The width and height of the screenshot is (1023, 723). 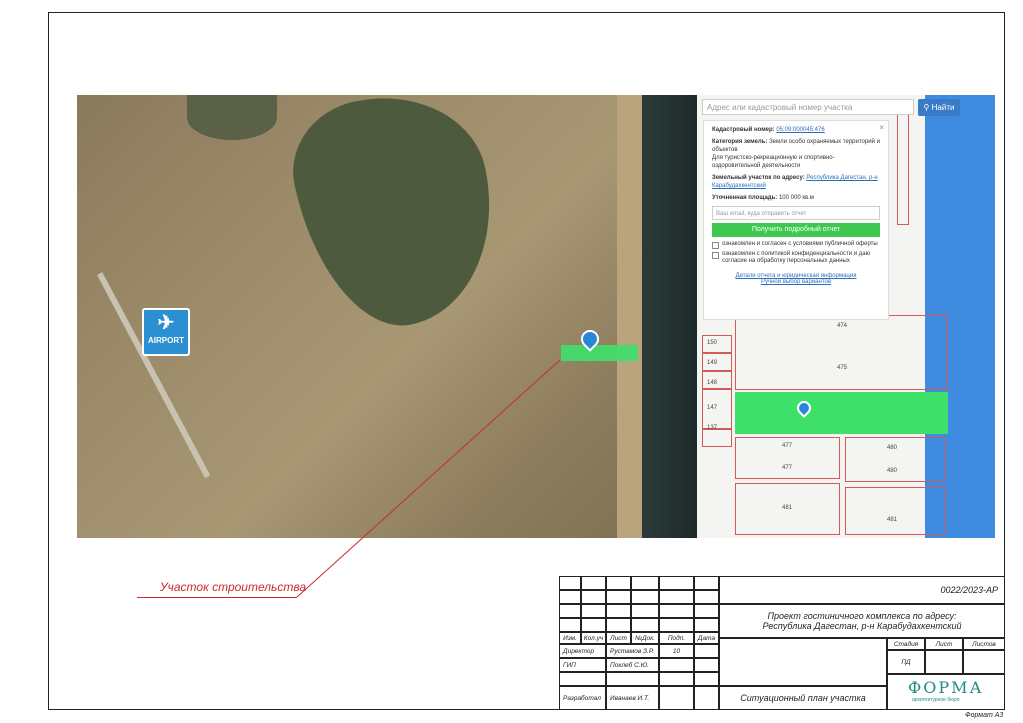 What do you see at coordinates (593, 638) in the screenshot?
I see `col-header: Кол.уч` at bounding box center [593, 638].